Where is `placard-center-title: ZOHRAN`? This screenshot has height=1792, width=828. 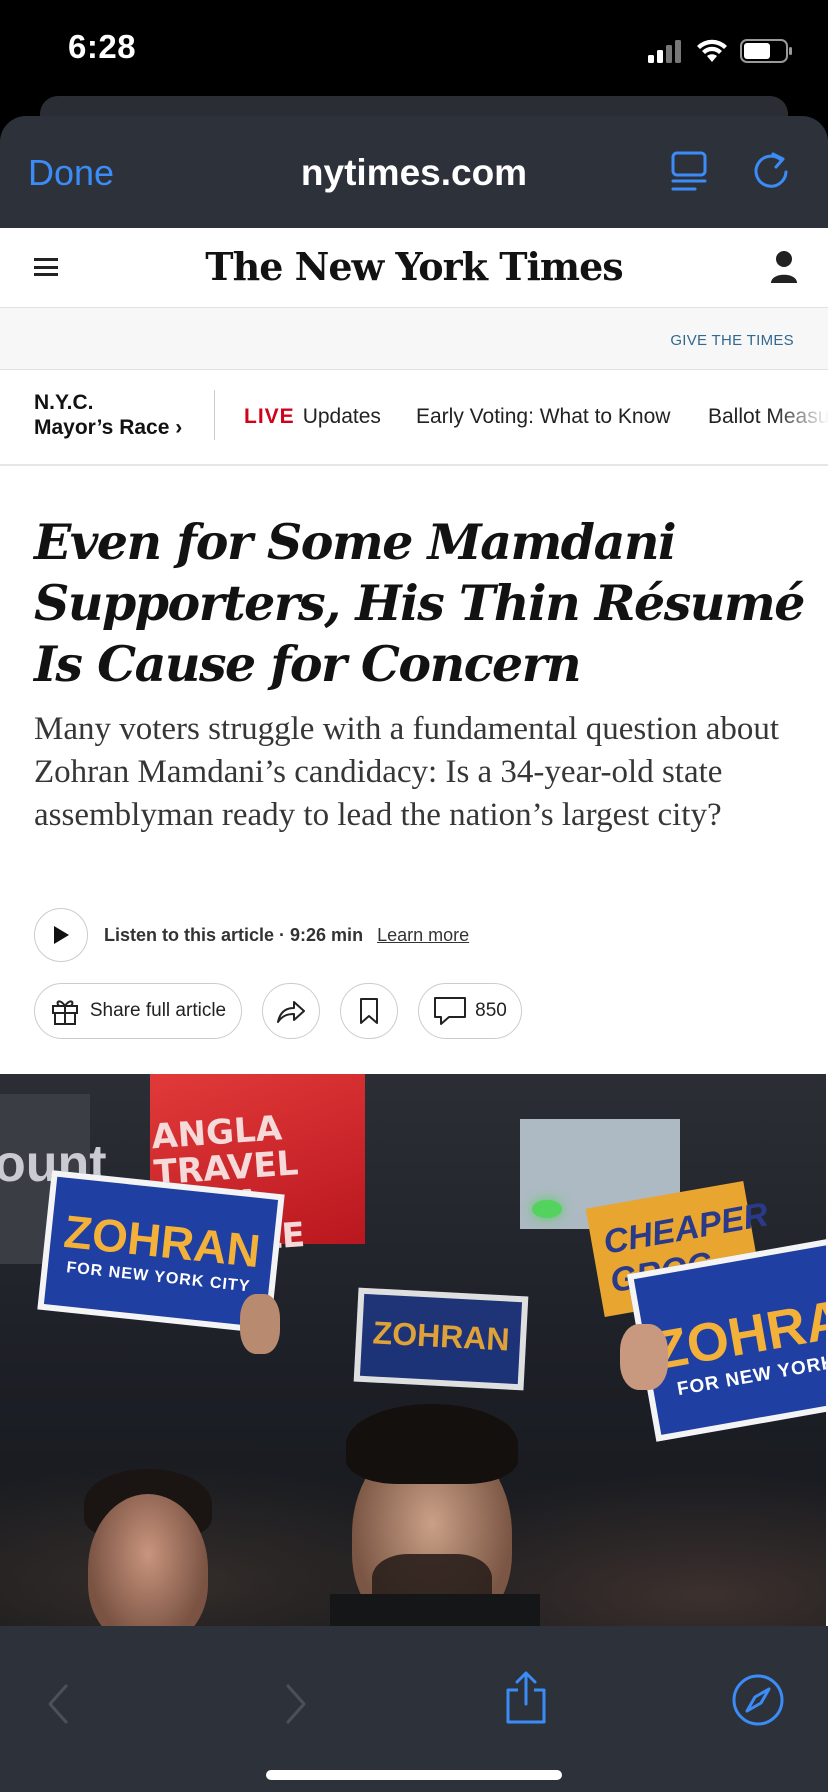
placard-center-title: ZOHRAN is located at coordinates (441, 1336).